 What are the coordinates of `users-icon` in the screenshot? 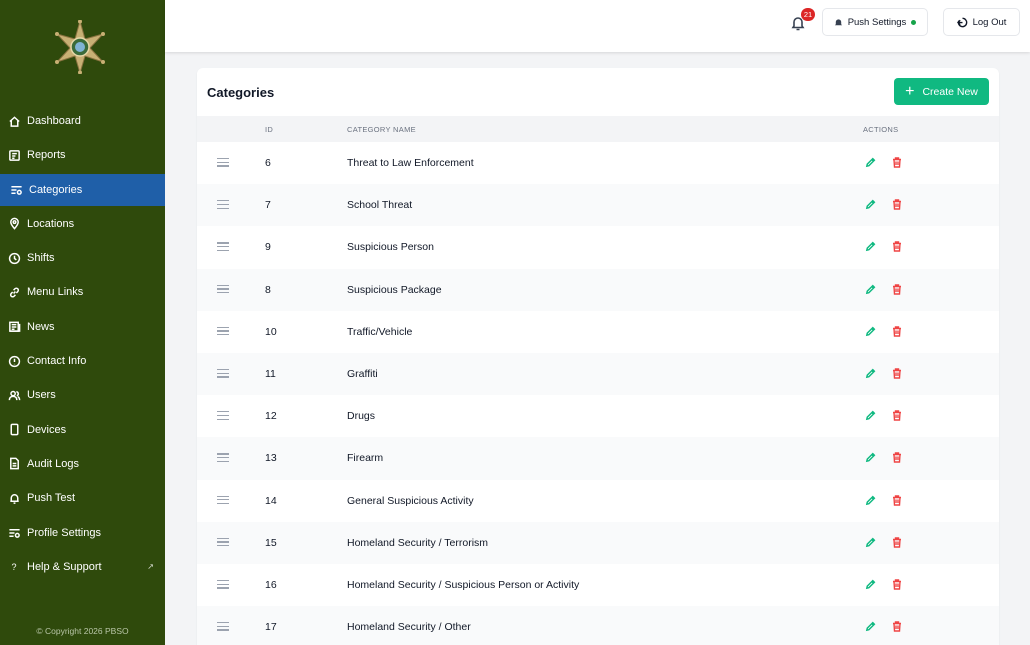 It's located at (14, 395).